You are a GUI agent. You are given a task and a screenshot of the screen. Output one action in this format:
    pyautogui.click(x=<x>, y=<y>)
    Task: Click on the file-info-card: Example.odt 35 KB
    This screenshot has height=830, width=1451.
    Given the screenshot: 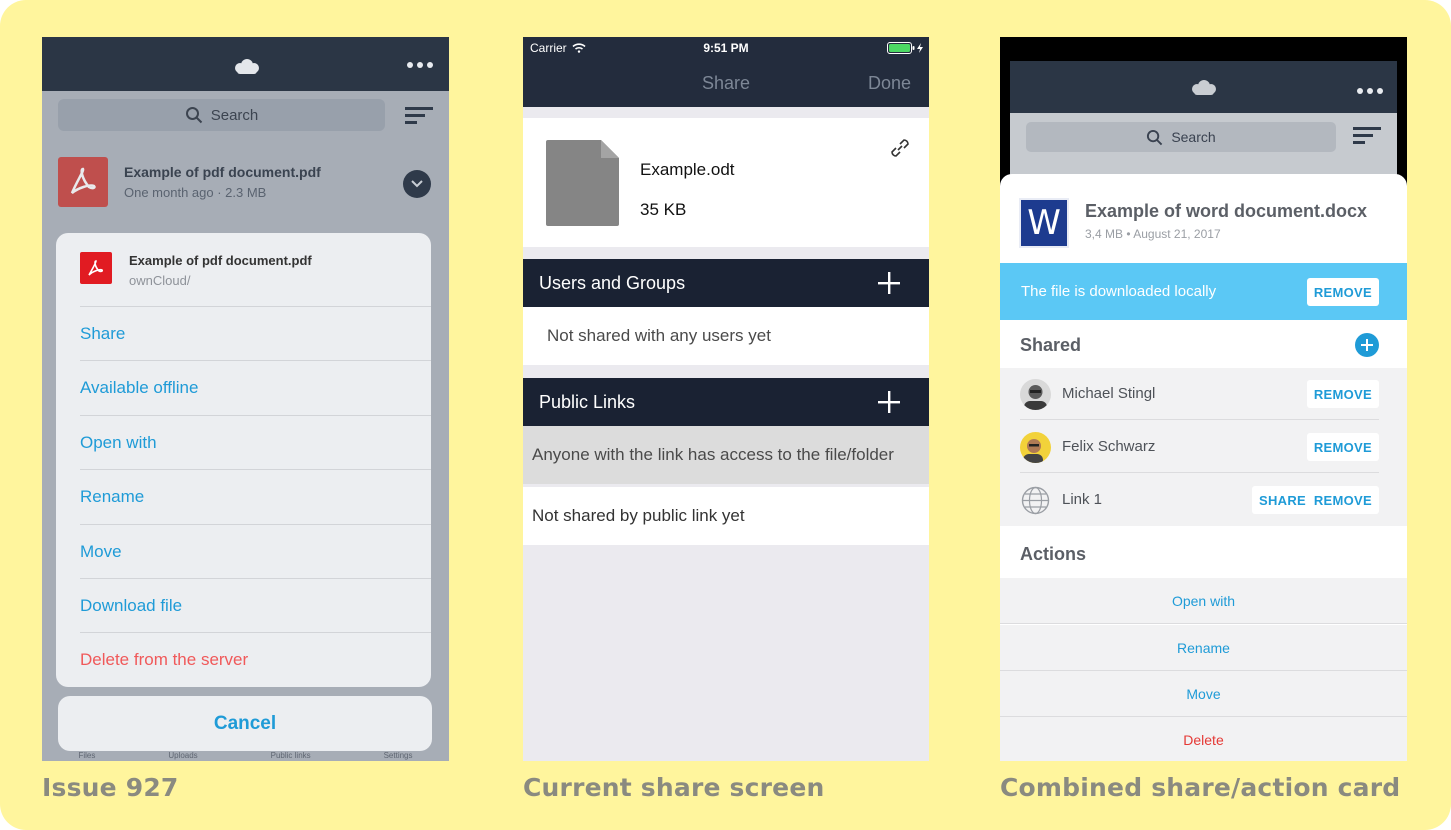 What is the action you would take?
    pyautogui.click(x=726, y=182)
    